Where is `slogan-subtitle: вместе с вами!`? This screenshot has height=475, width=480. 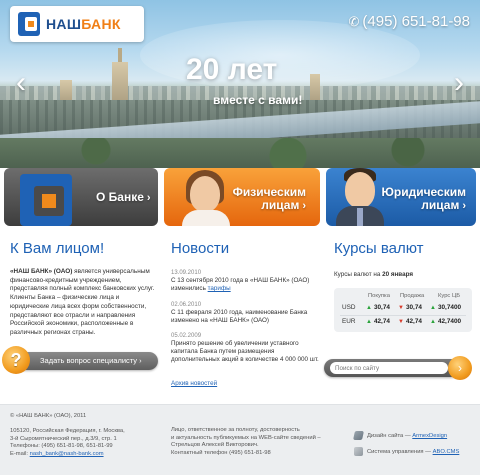
slogan-subtitle: вместе с вами! is located at coordinates (258, 100).